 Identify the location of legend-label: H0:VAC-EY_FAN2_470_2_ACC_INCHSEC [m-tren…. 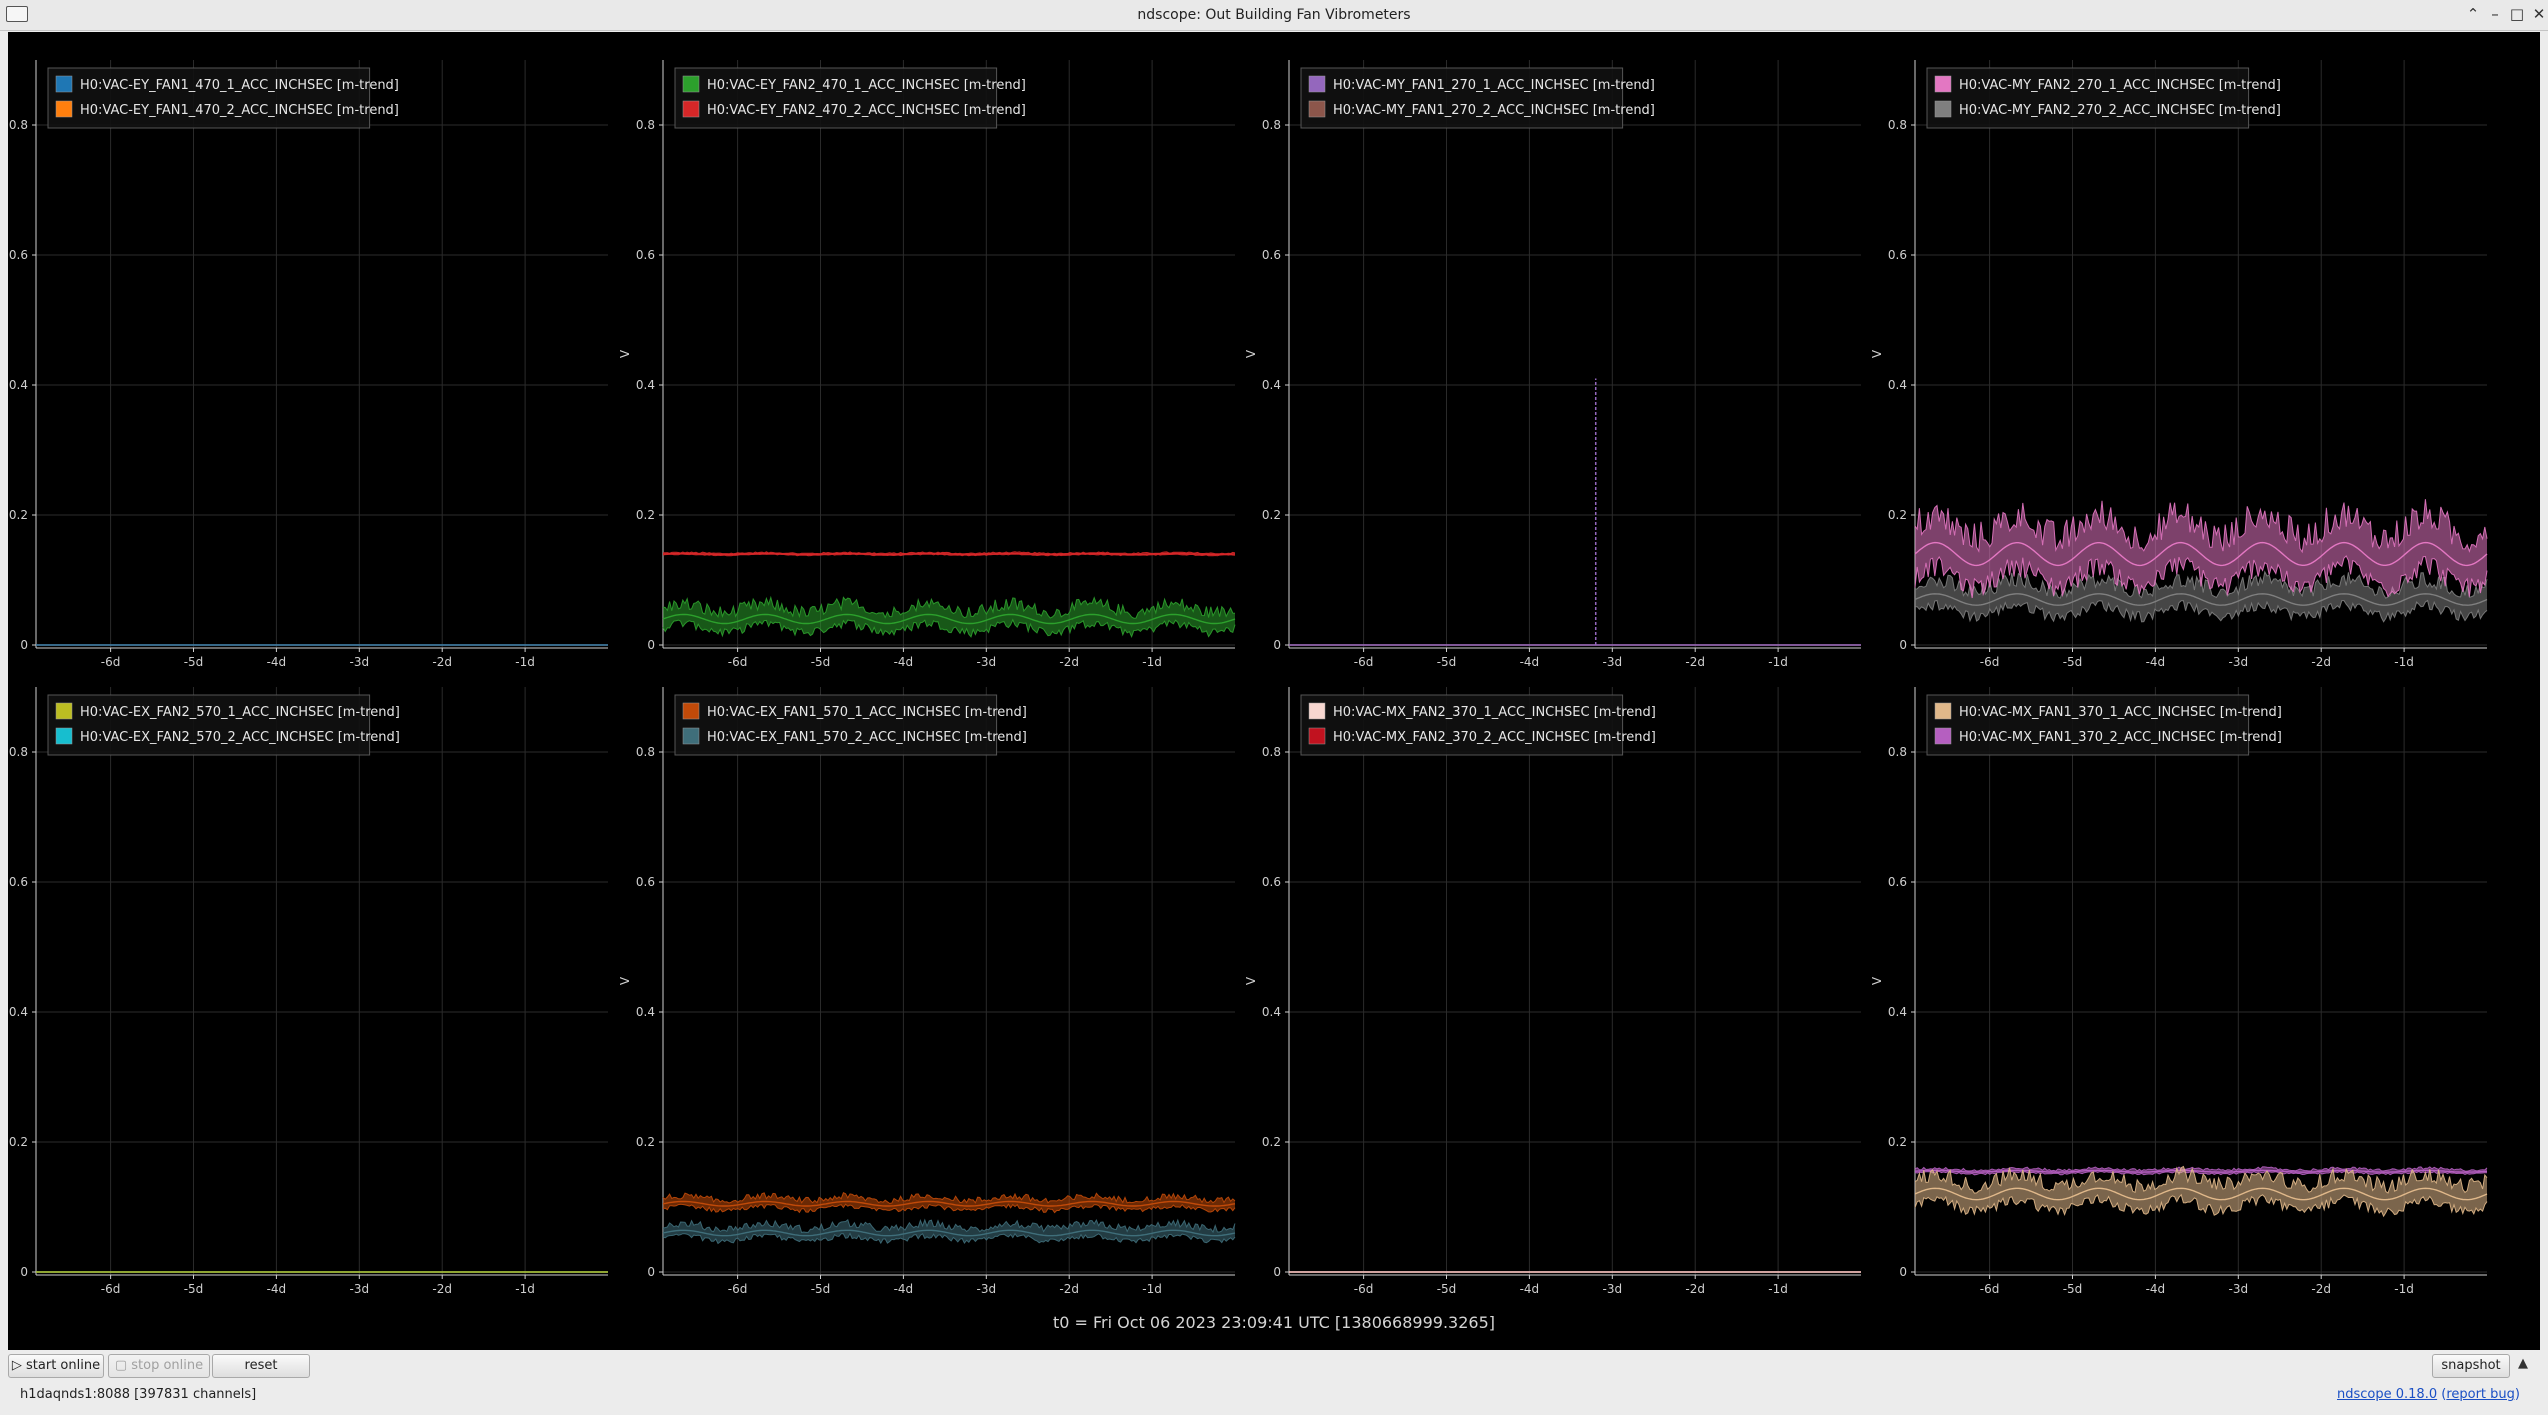
(866, 110).